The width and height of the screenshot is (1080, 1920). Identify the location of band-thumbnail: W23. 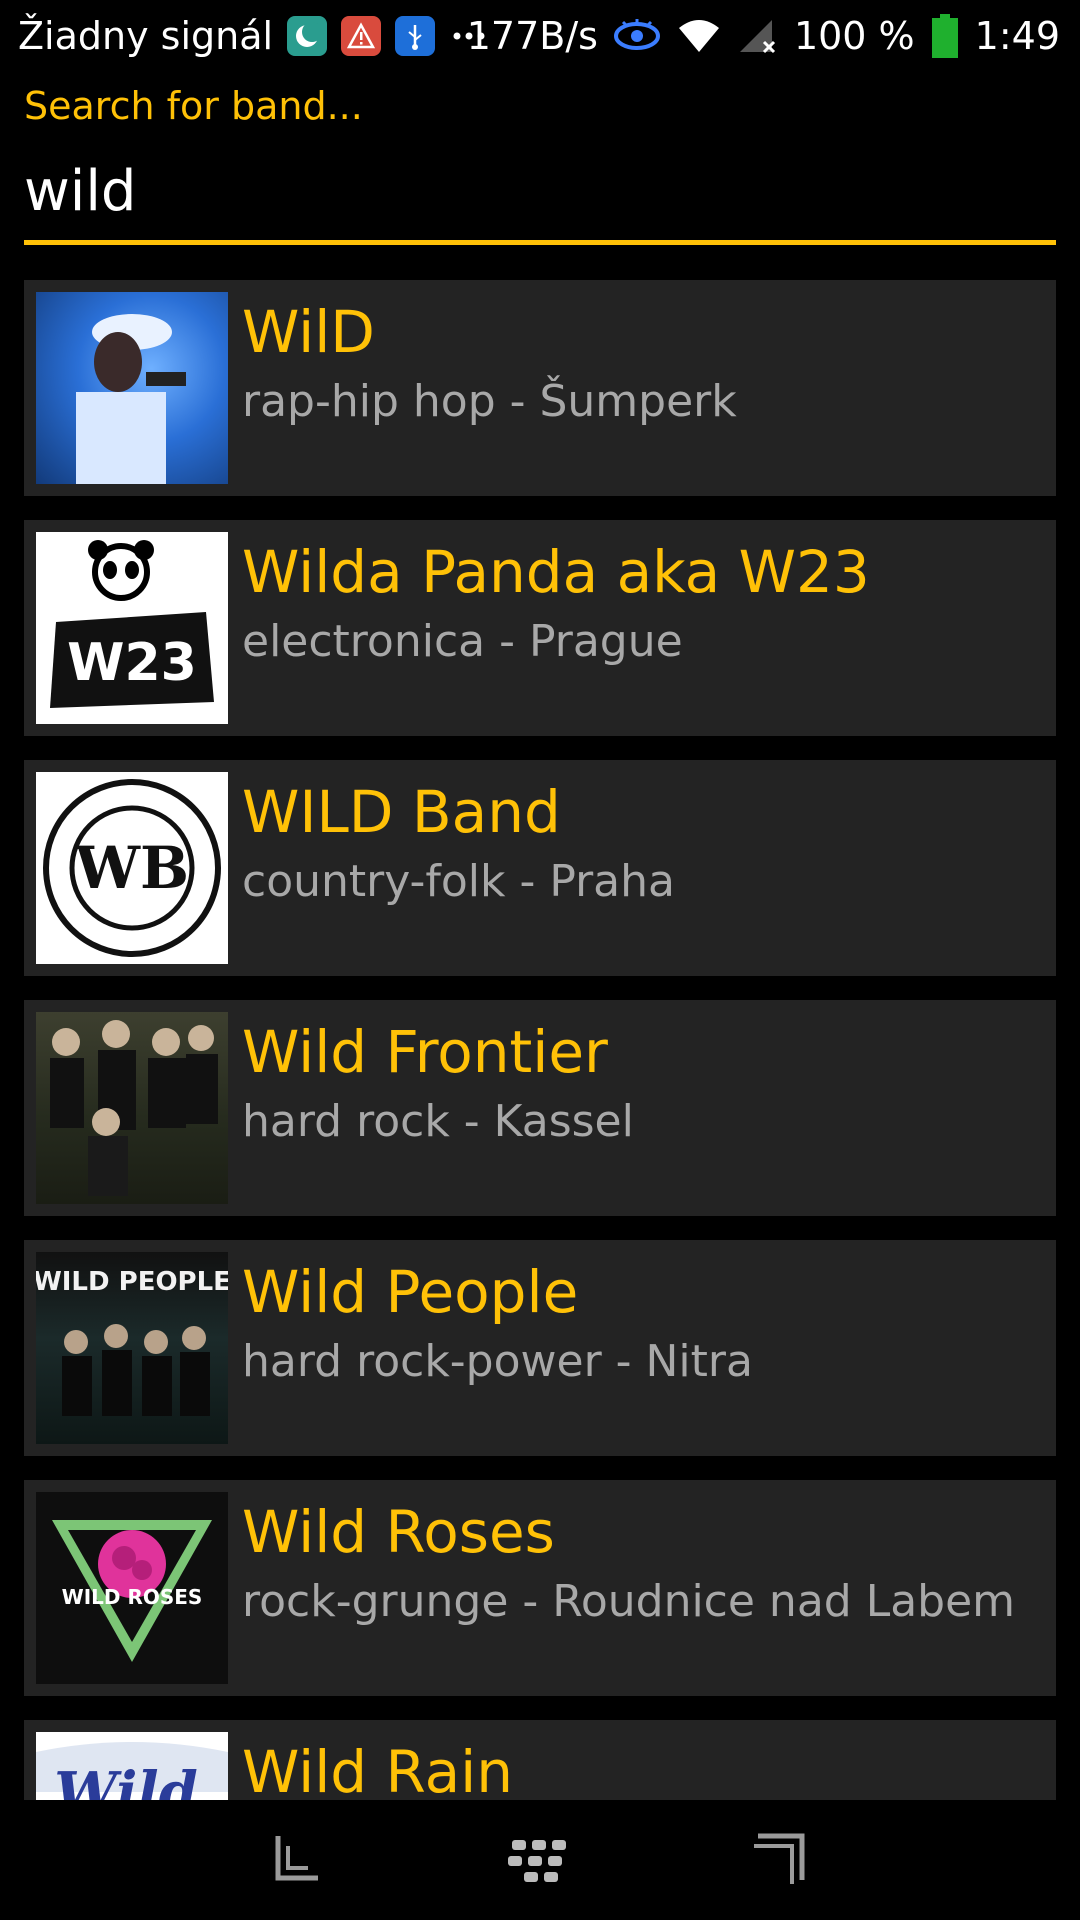
(132, 628).